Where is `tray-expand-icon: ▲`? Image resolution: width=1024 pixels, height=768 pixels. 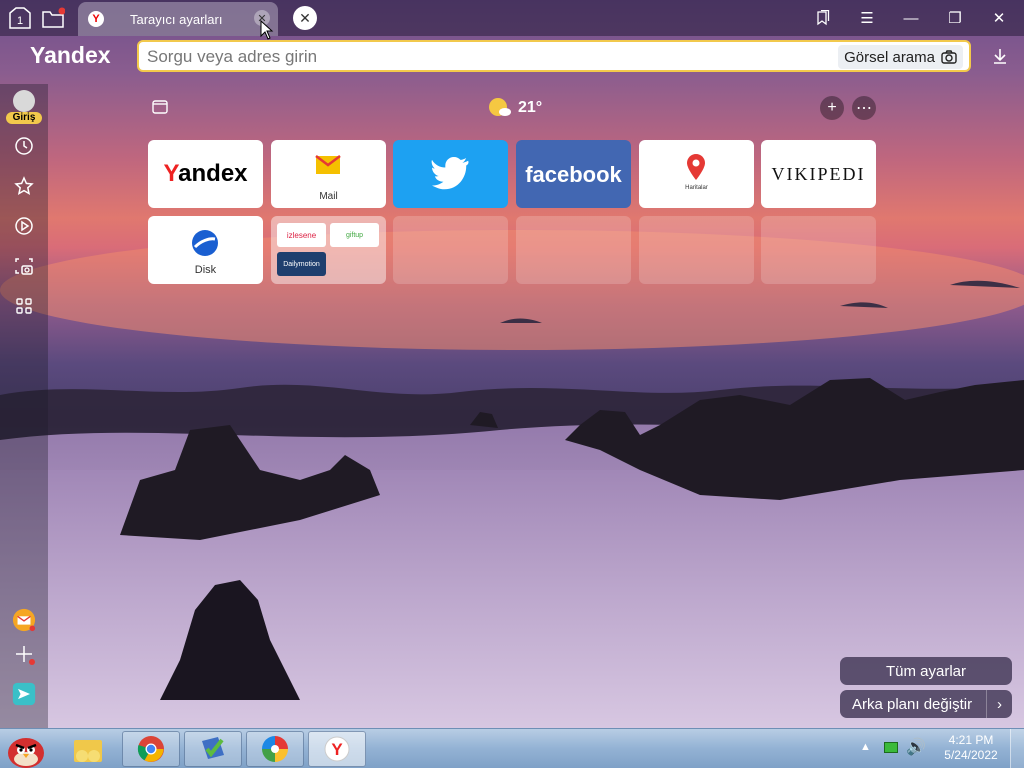
tray-expand-icon: ▲ is located at coordinates (865, 747).